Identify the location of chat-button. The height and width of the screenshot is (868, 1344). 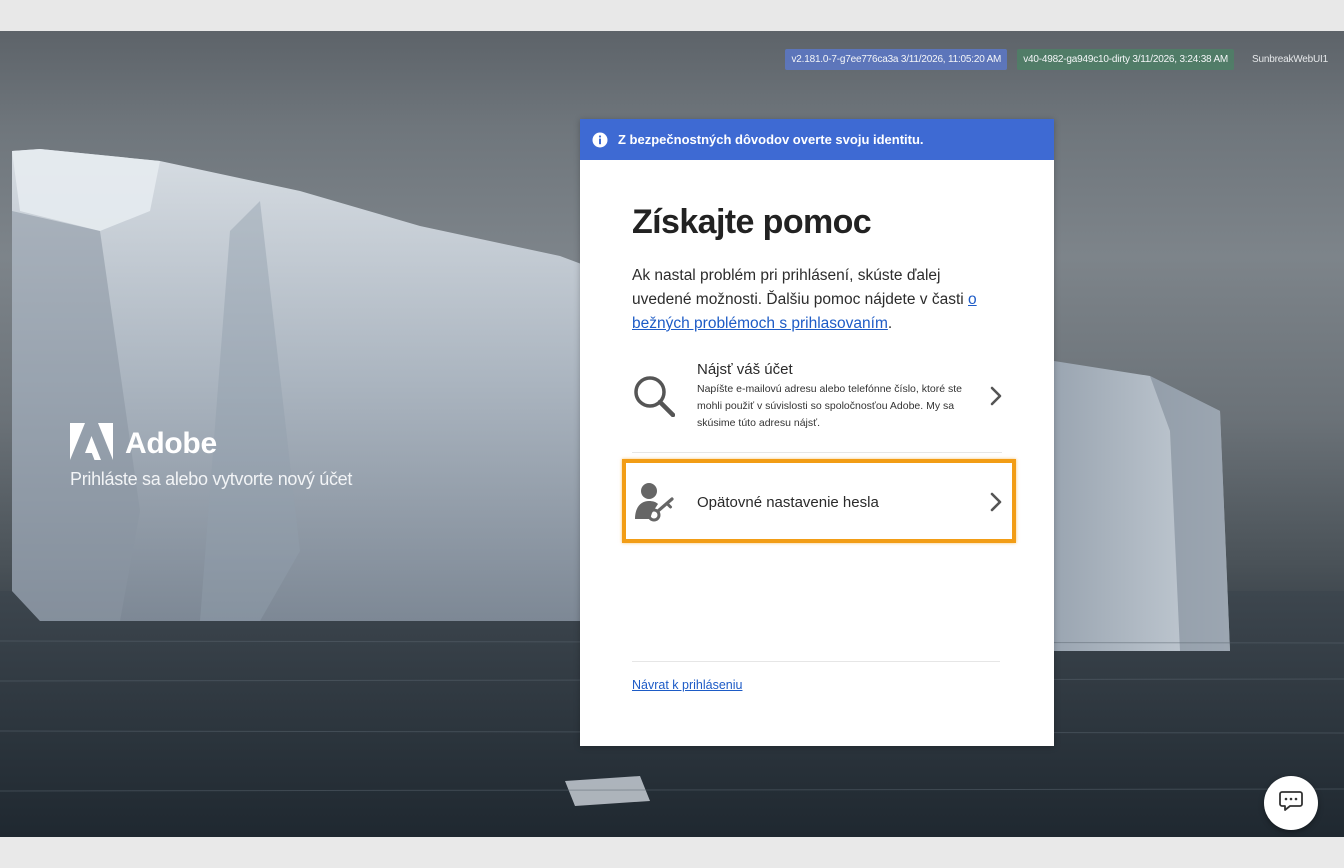
(1291, 803).